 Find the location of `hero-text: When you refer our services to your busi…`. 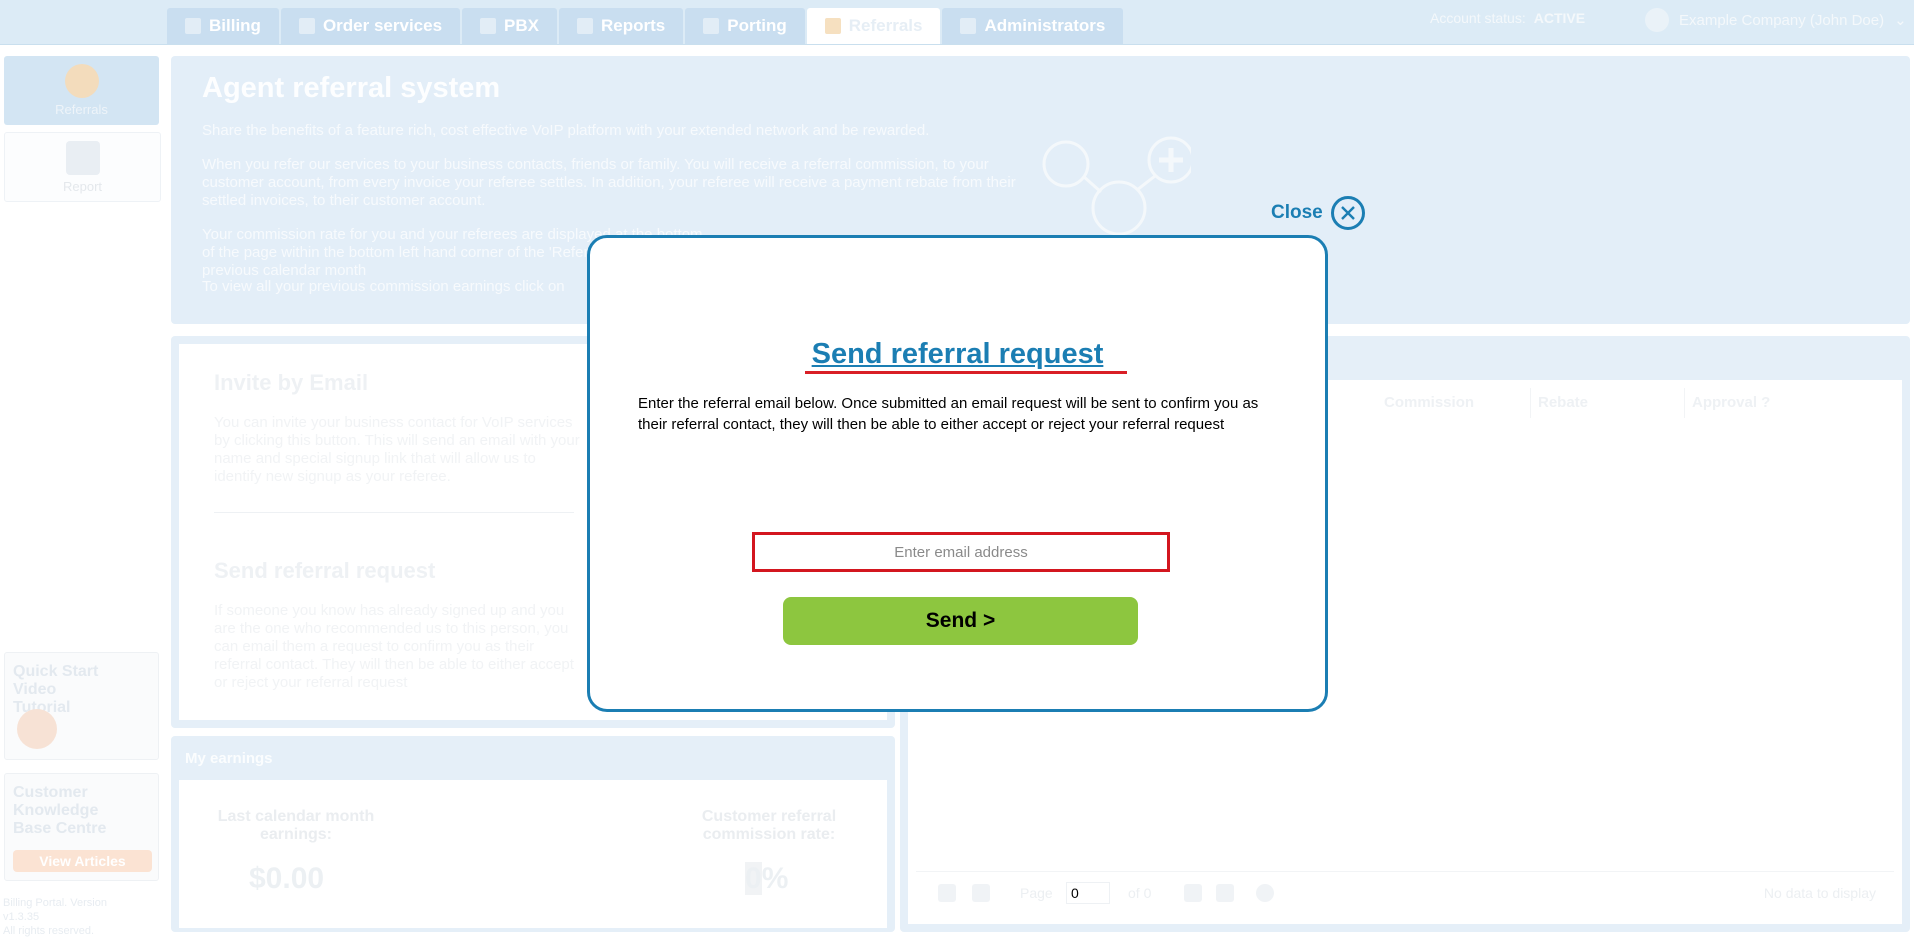

hero-text: When you refer our services to your busi… is located at coordinates (609, 182).